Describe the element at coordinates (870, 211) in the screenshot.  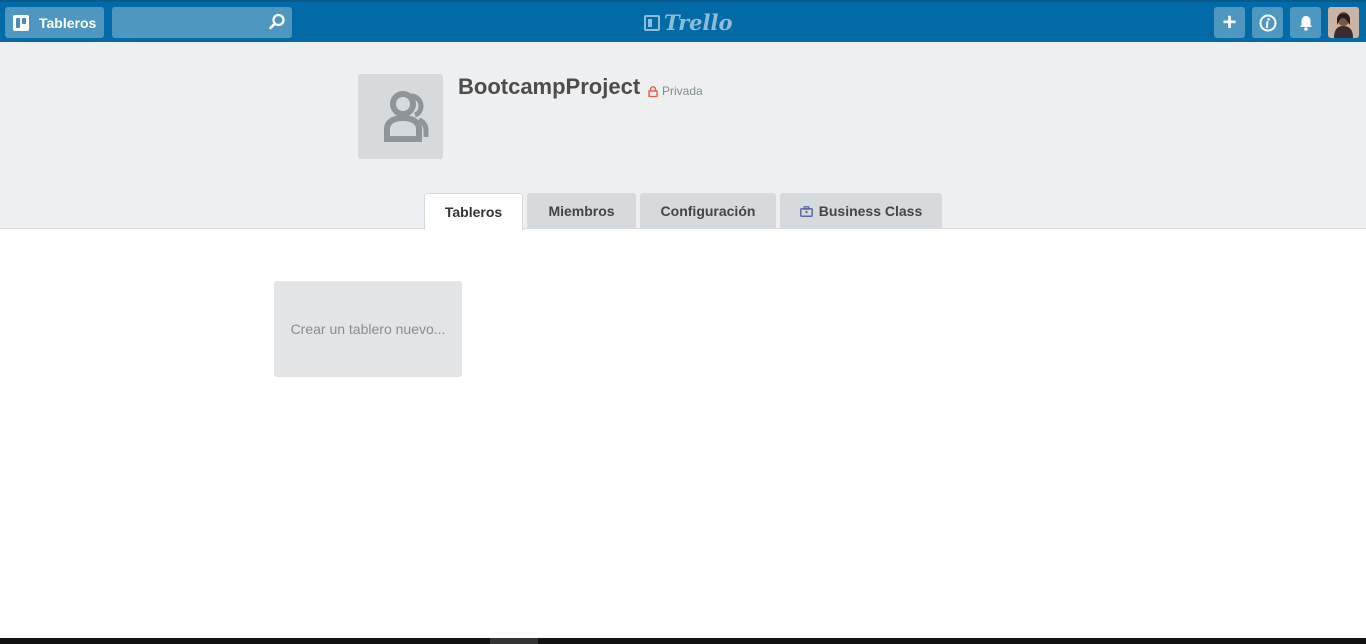
I see `tab-label: Business Class` at that location.